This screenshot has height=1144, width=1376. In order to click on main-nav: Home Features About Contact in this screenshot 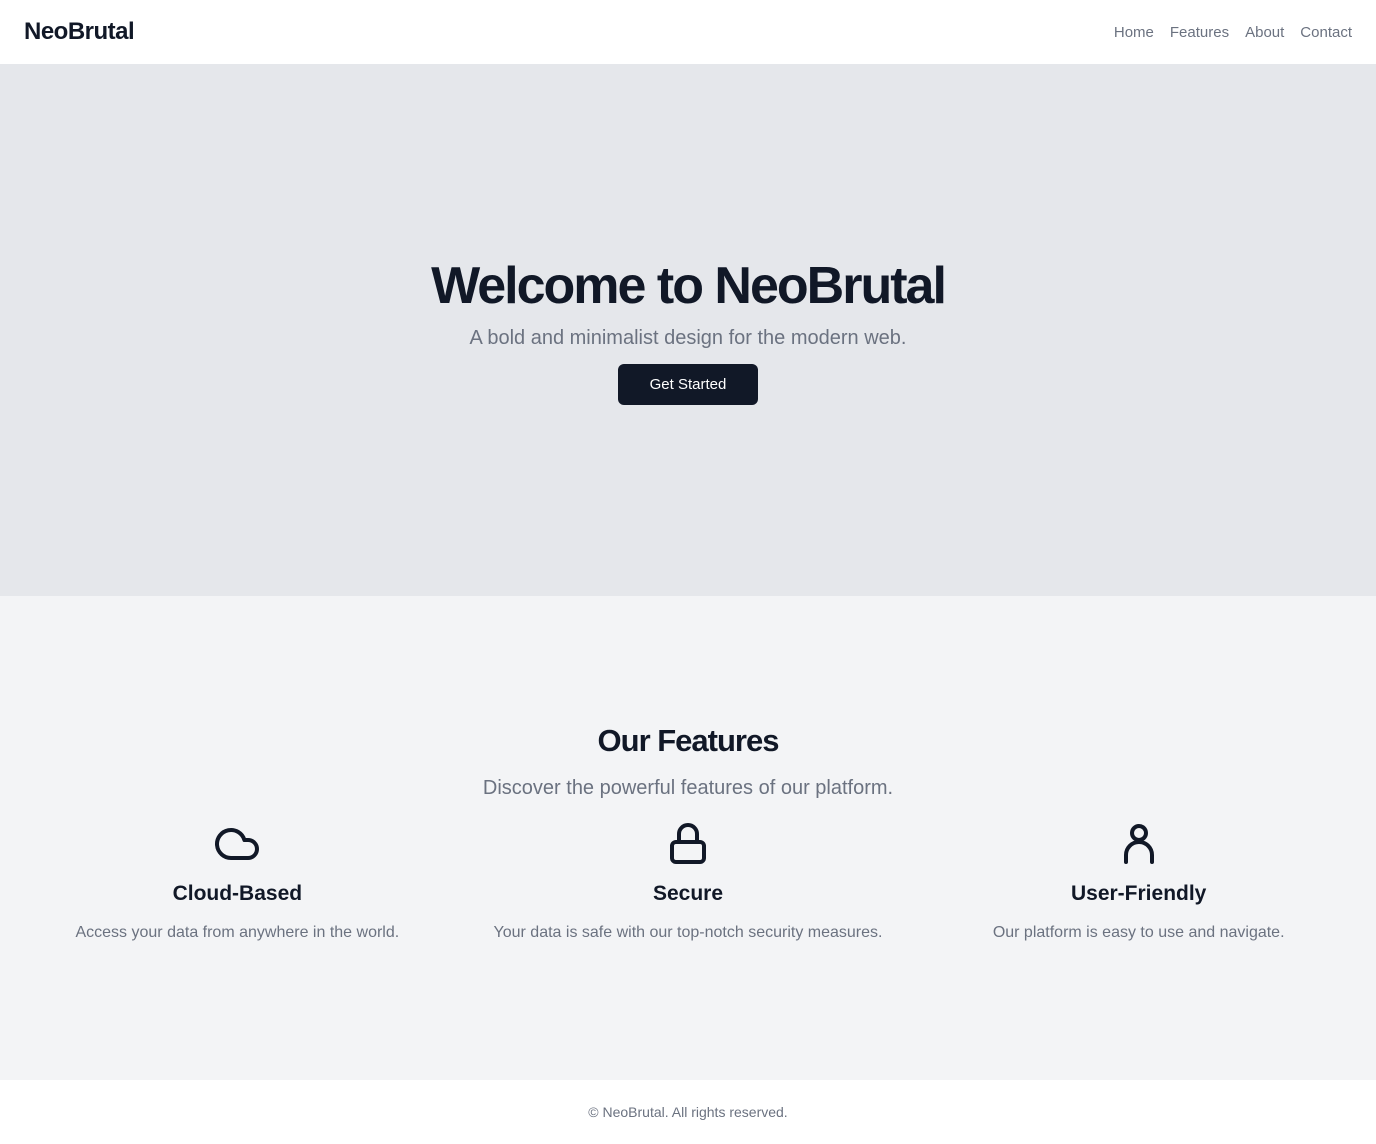, I will do `click(1233, 32)`.